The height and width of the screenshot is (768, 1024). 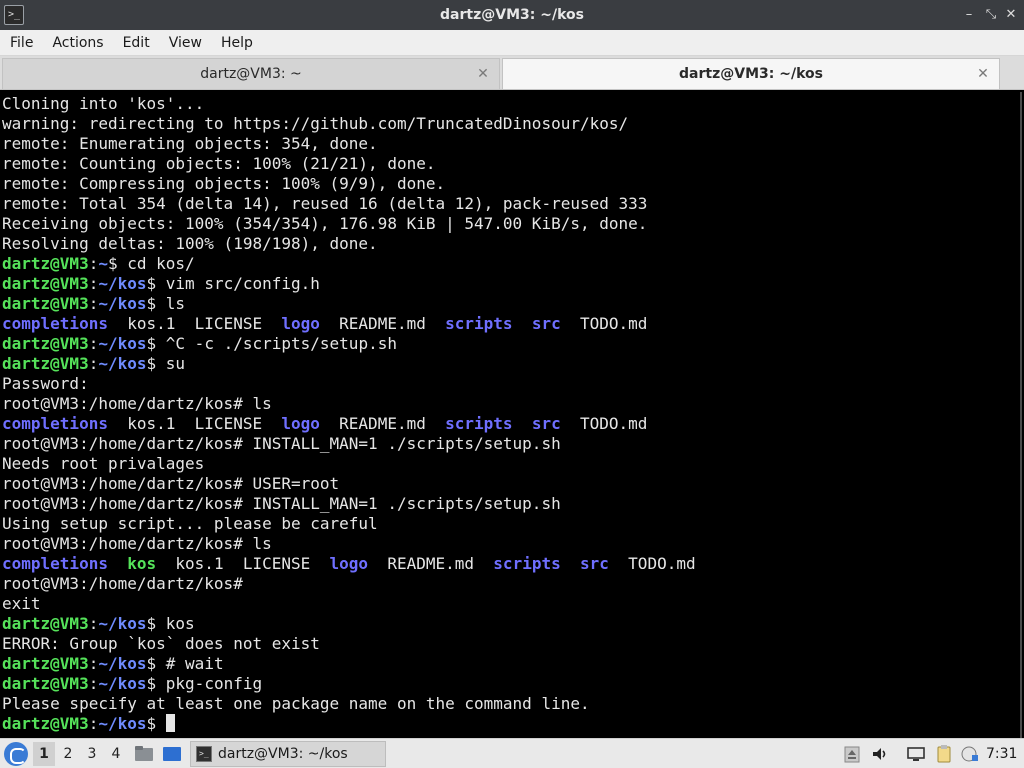 What do you see at coordinates (44, 754) in the screenshot?
I see `workspace-1: 1` at bounding box center [44, 754].